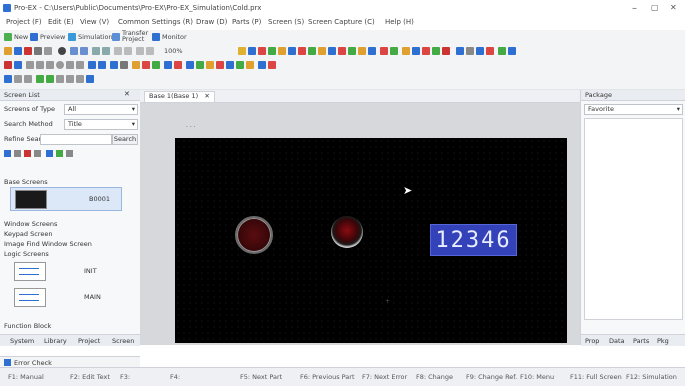  I want to click on editor-tab-base1: Base 1(Base 1) ✕, so click(179, 96).